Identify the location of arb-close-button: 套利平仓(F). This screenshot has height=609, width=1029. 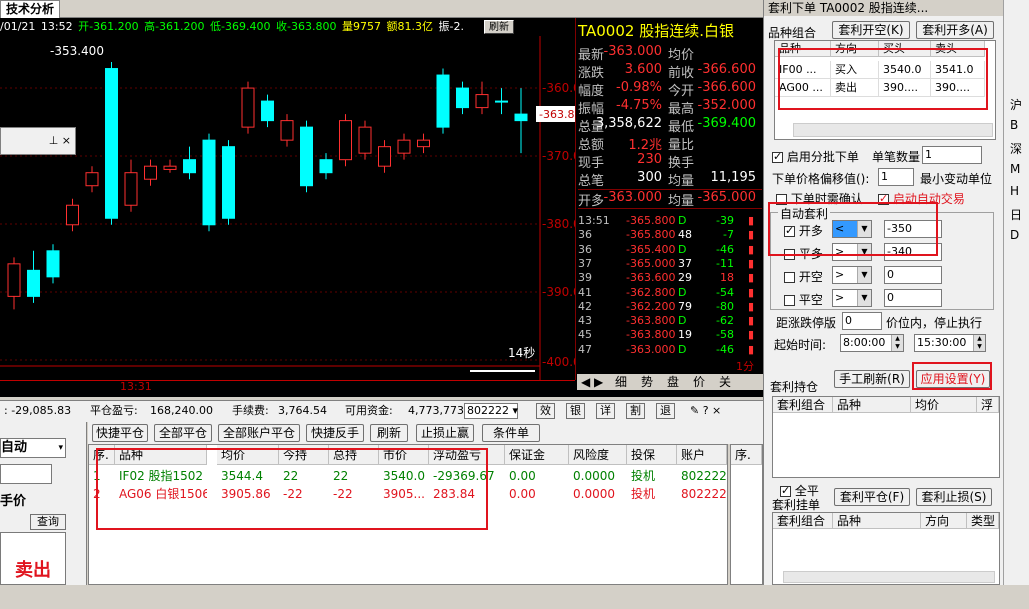
(872, 497).